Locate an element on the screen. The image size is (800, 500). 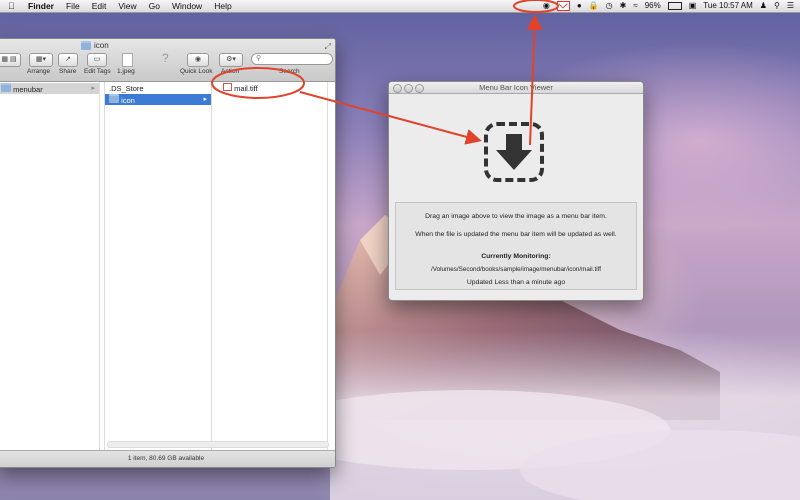
share-label: Share is located at coordinates (68, 71).